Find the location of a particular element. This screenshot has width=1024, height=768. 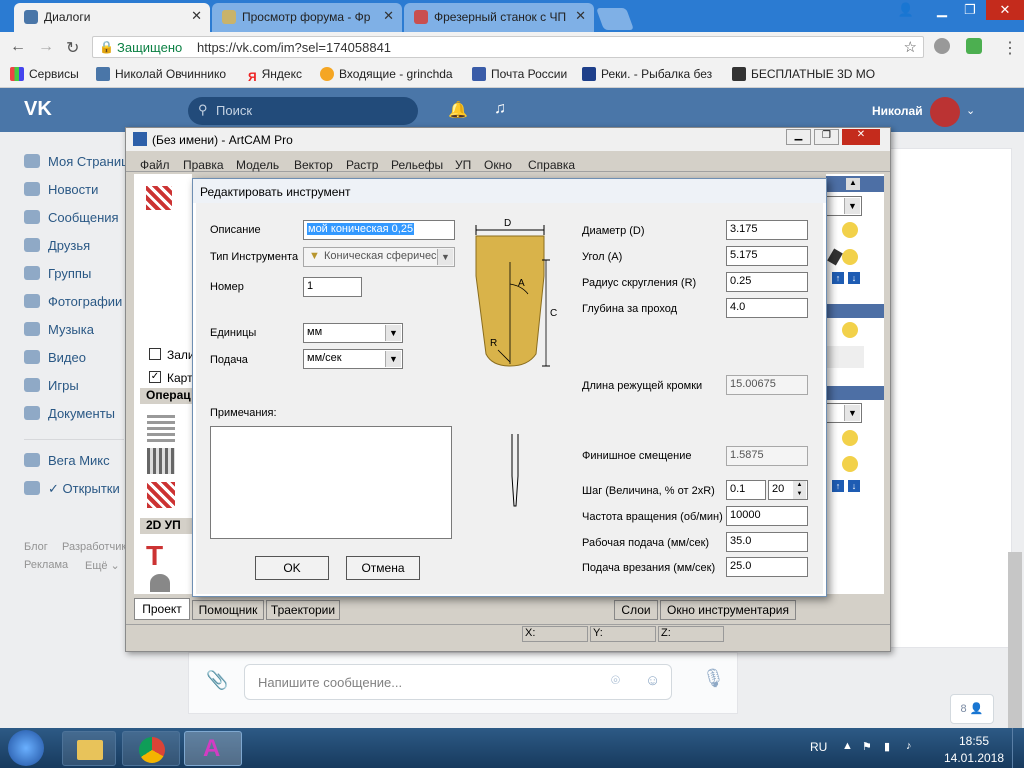

number-input: 1 is located at coordinates (332, 287).